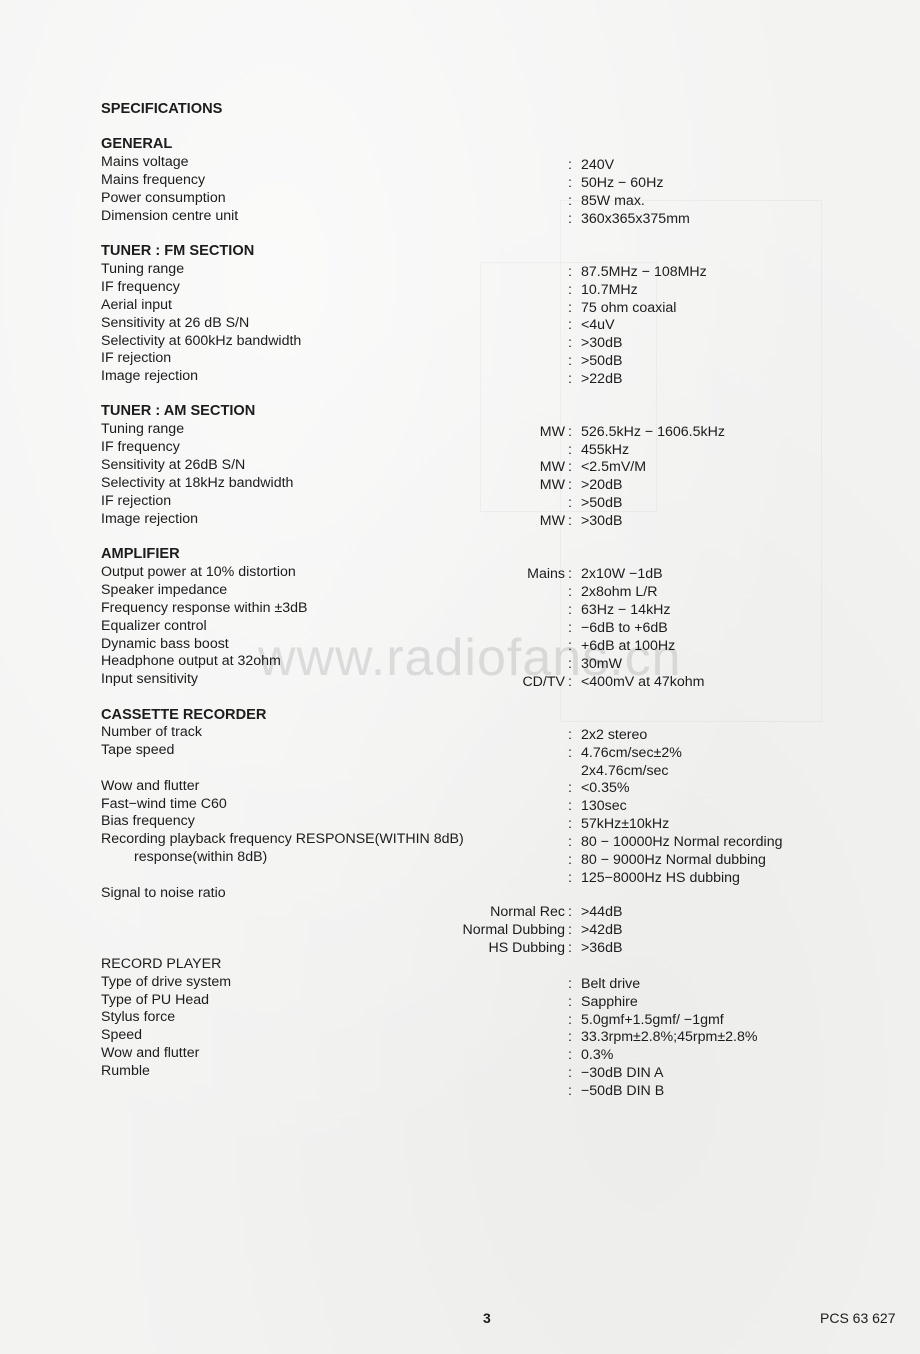  Describe the element at coordinates (546, 574) in the screenshot. I see `spec-prefix: Mains` at that location.